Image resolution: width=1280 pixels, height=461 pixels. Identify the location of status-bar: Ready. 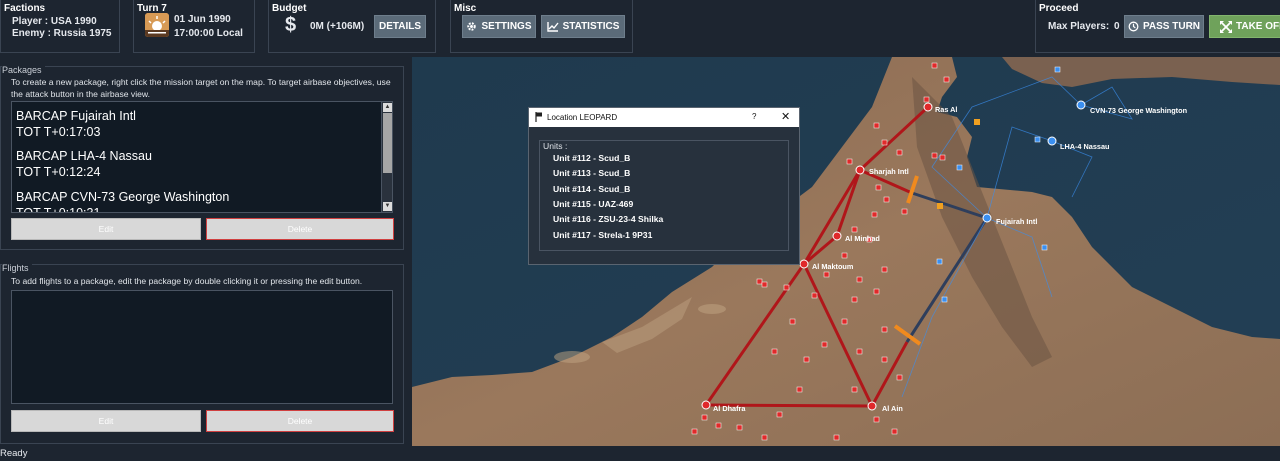
(14, 453).